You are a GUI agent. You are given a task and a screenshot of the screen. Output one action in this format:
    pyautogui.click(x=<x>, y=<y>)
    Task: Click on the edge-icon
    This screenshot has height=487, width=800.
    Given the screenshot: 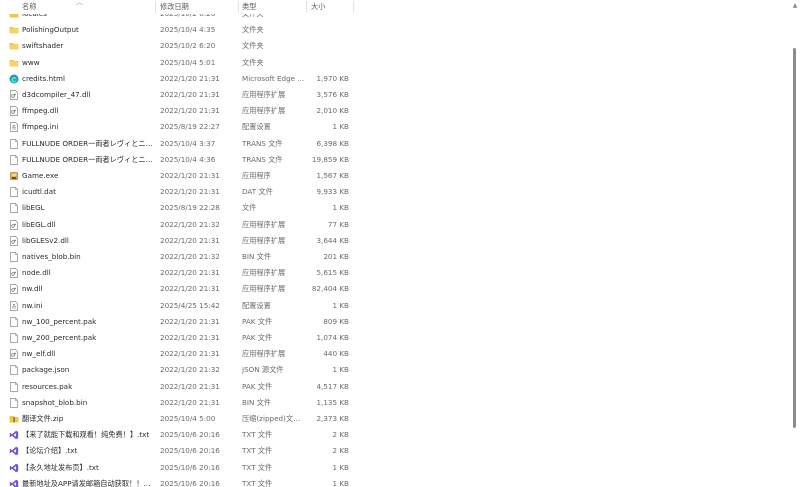 What is the action you would take?
    pyautogui.click(x=14, y=79)
    